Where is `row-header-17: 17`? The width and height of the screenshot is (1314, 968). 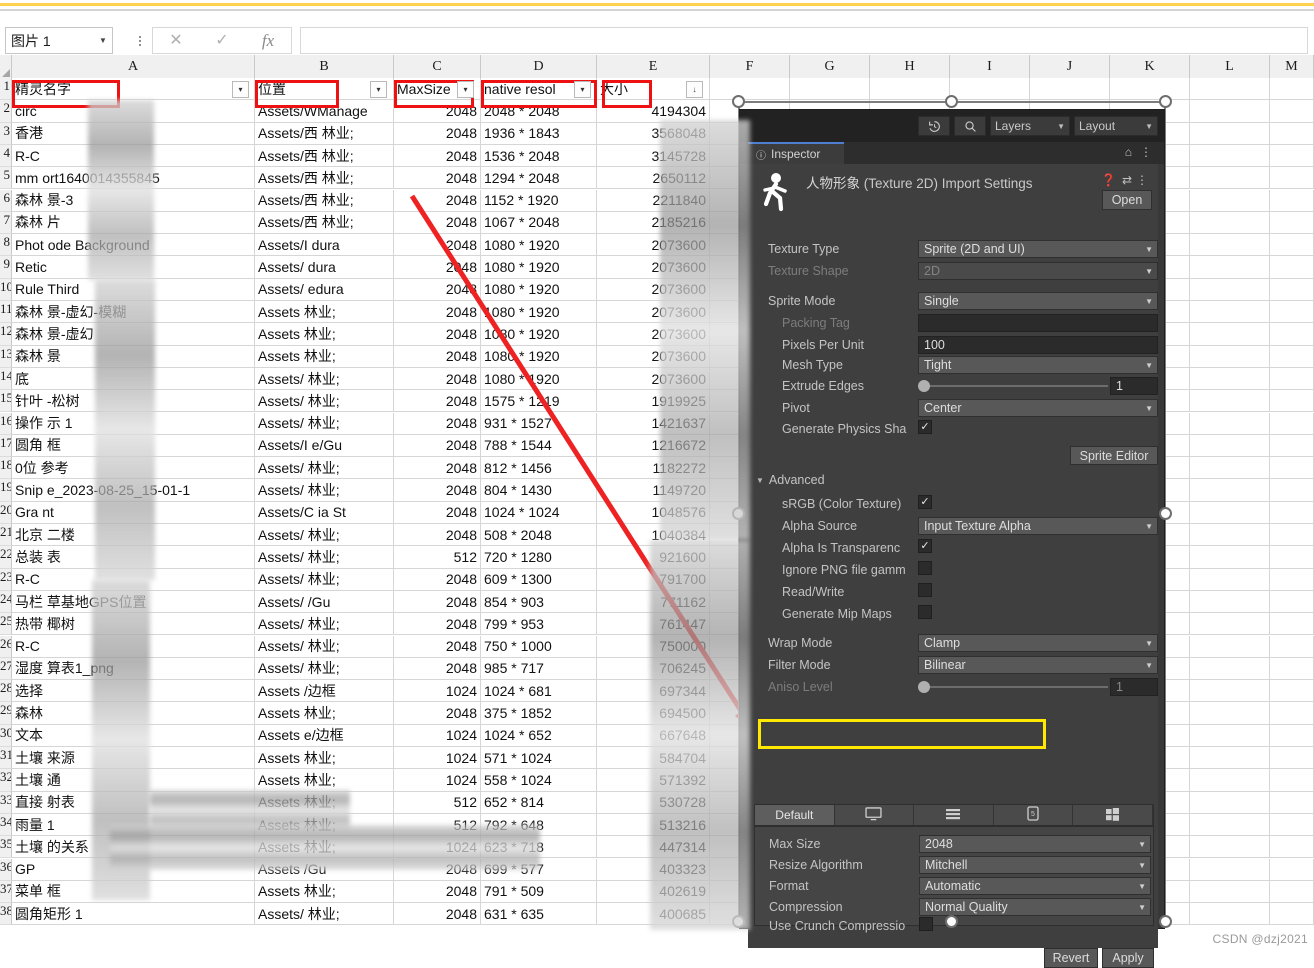
row-header-17: 17 is located at coordinates (6, 446).